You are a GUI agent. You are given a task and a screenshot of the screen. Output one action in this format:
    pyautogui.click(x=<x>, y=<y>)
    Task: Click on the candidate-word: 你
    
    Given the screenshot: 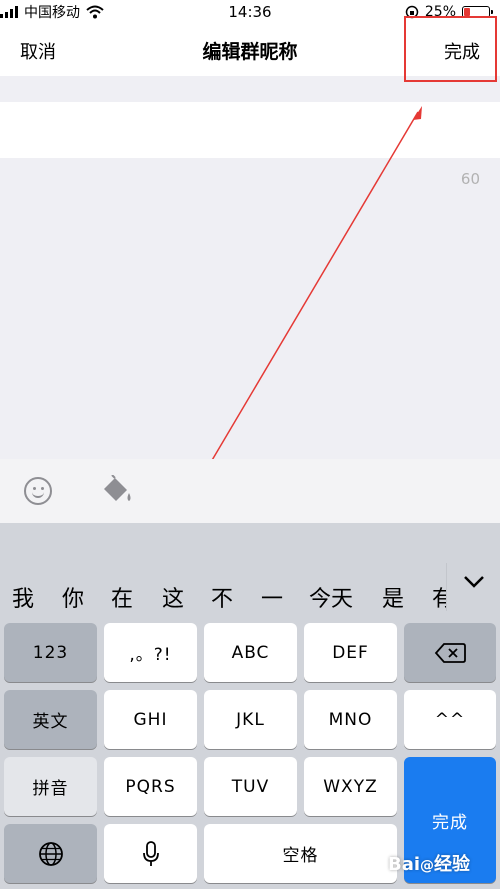 What is the action you would take?
    pyautogui.click(x=73, y=597)
    